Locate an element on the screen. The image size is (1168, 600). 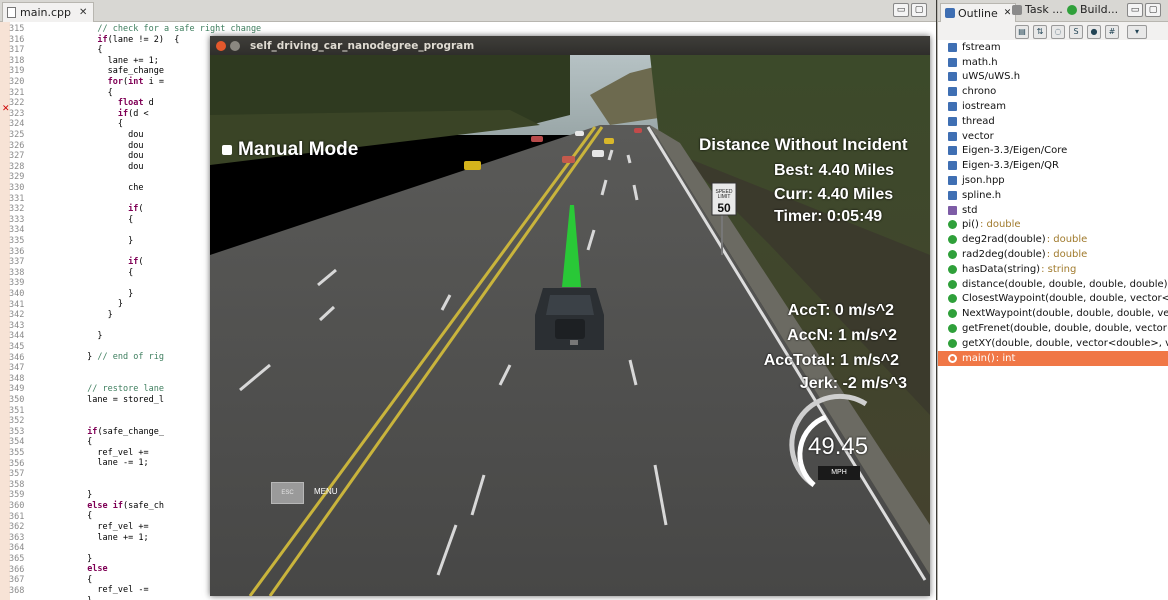
line-number: 335 is located at coordinates (17, 241).